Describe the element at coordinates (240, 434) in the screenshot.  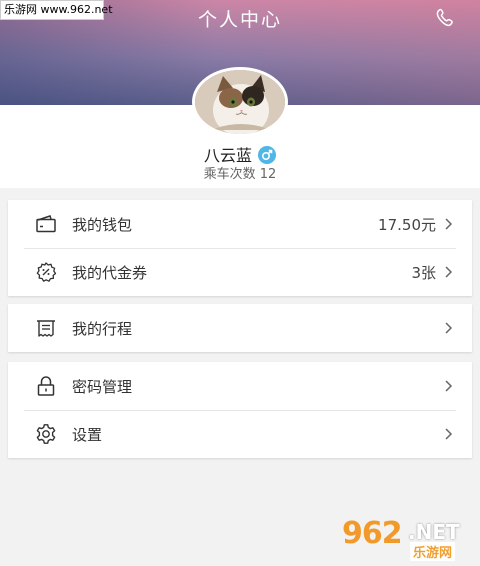
I see `menu-item-settings: 设置` at that location.